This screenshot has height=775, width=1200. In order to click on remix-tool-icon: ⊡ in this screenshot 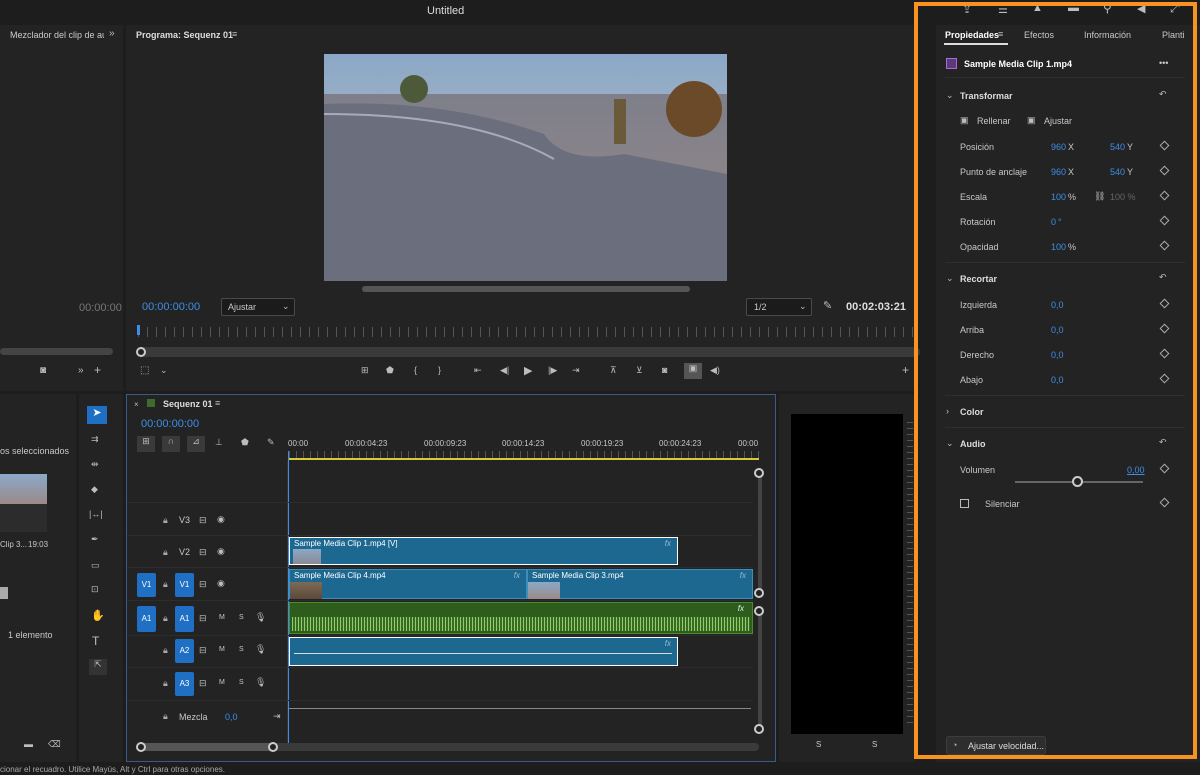, I will do `click(95, 589)`.